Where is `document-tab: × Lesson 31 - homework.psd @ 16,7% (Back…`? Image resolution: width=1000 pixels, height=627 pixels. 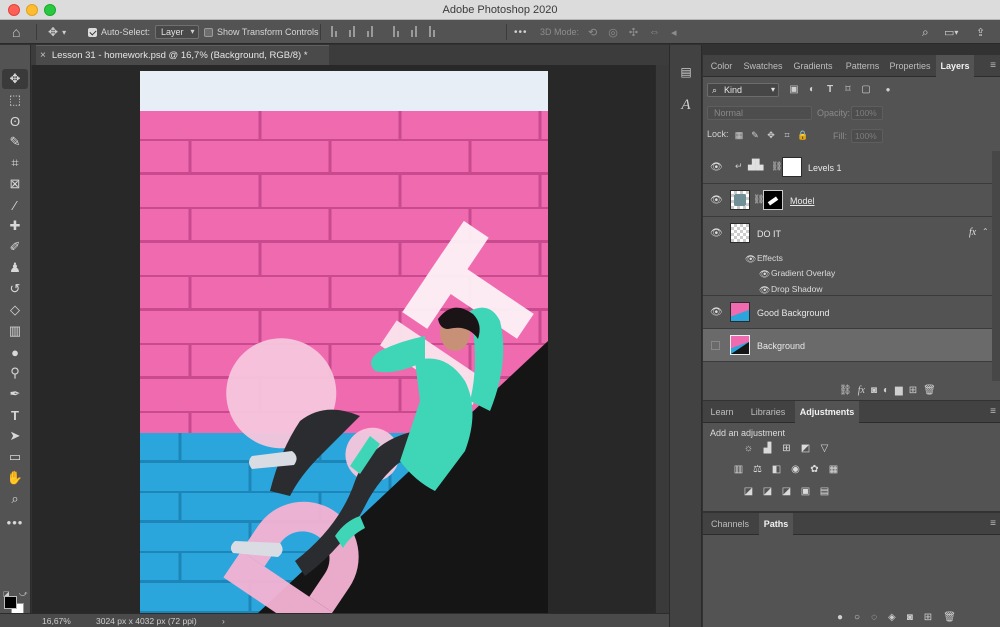
document-tab: × Lesson 31 - homework.psd @ 16,7% (Back… is located at coordinates (182, 55).